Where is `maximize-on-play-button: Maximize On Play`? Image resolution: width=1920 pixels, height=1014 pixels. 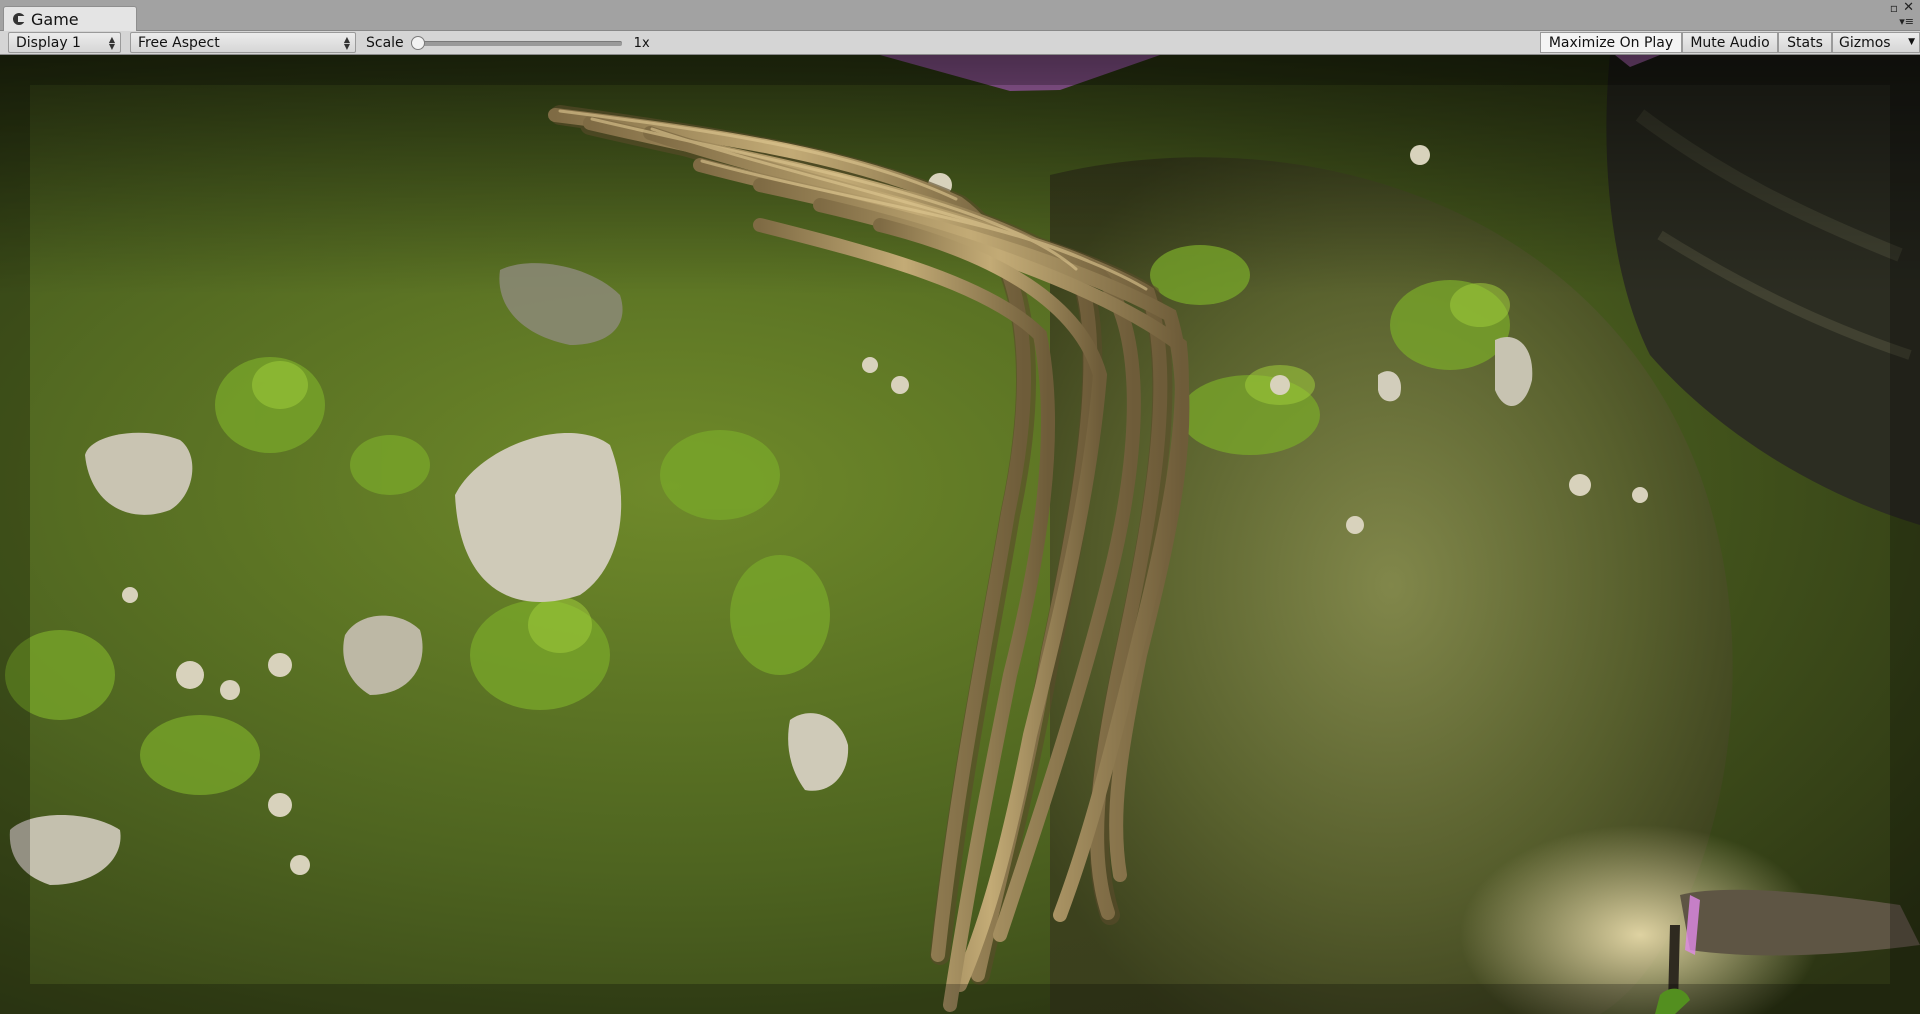 maximize-on-play-button: Maximize On Play is located at coordinates (1611, 42).